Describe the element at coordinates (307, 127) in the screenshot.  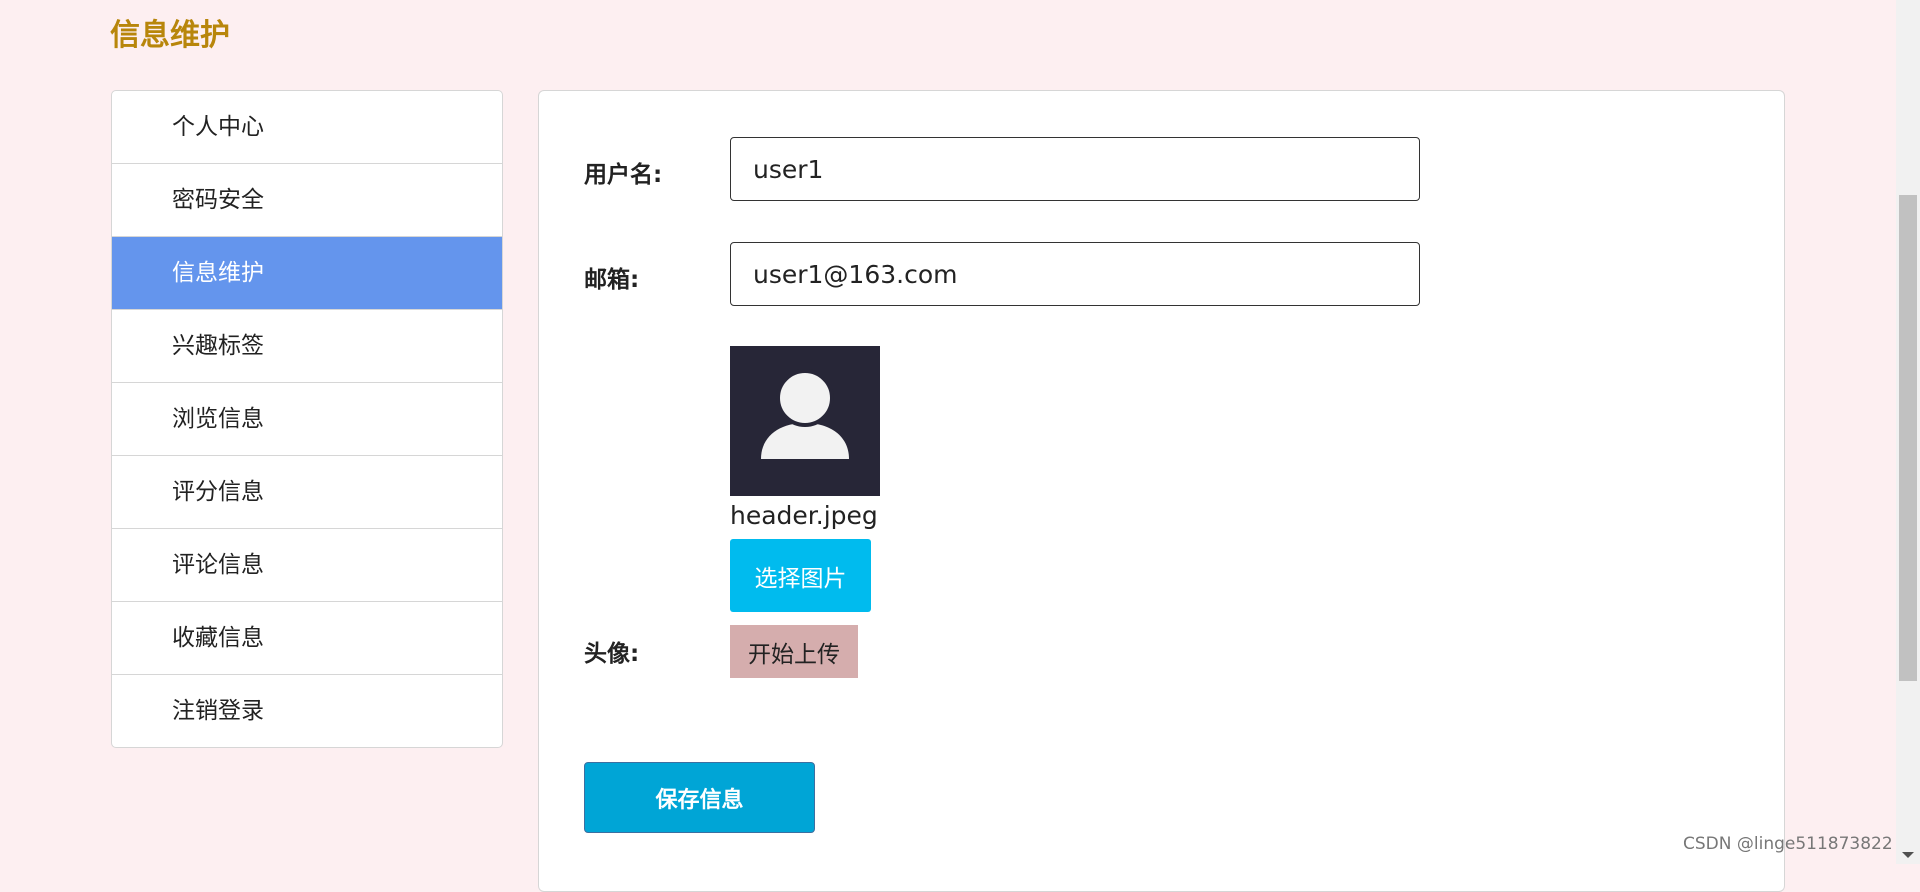
I see `sidebar-item-personal-center: 个人中心` at that location.